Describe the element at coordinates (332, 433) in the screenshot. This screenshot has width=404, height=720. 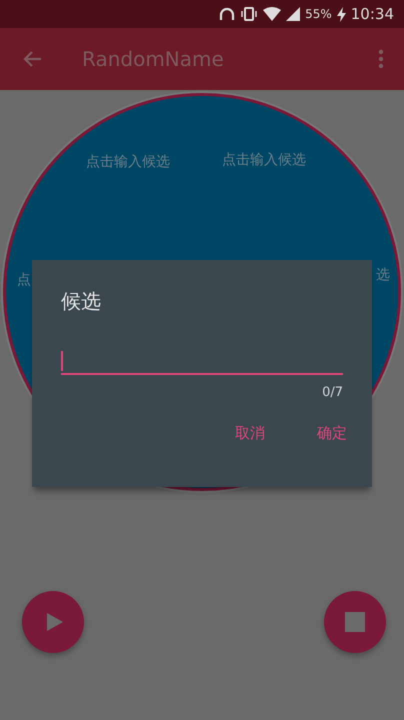
I see `dialog-button: 确定` at that location.